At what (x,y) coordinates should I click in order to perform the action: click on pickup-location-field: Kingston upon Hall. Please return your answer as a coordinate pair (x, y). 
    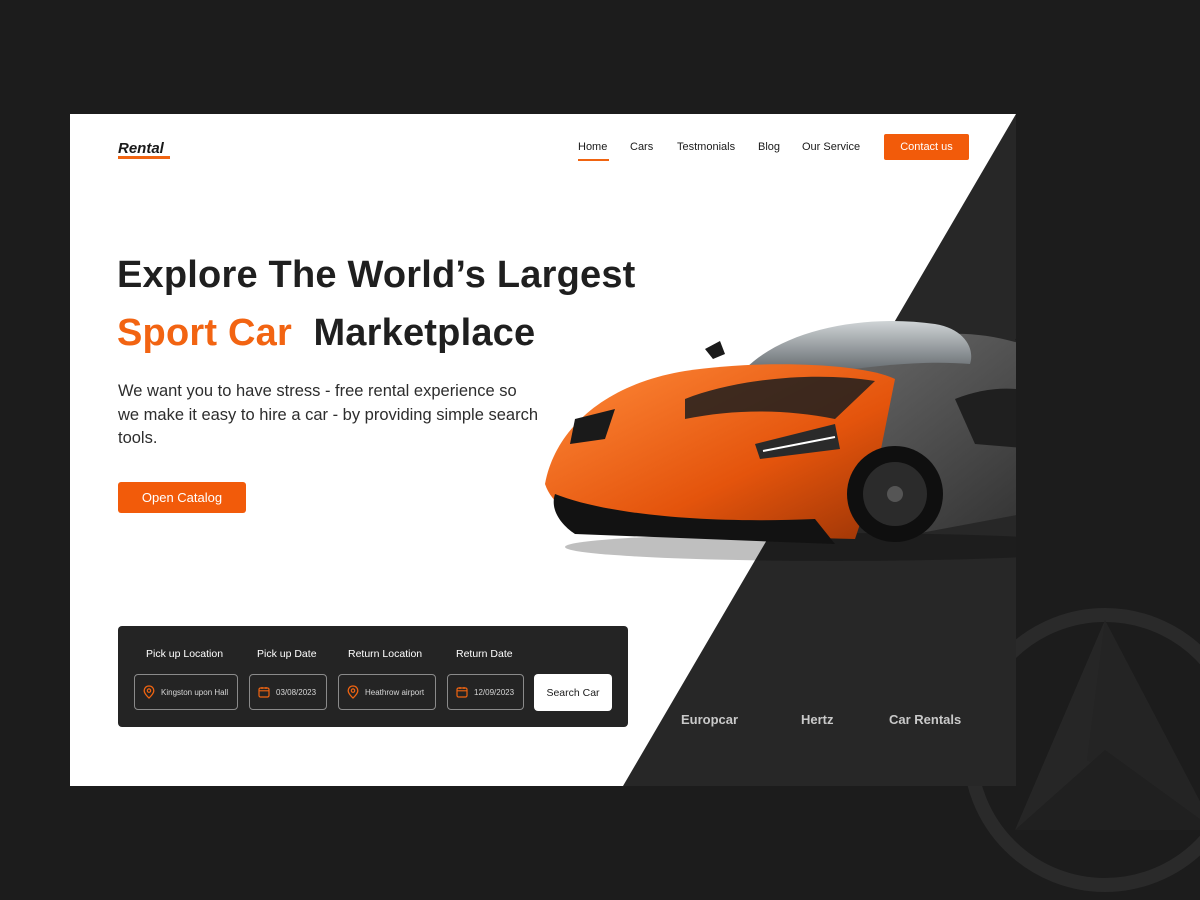
    Looking at the image, I should click on (186, 692).